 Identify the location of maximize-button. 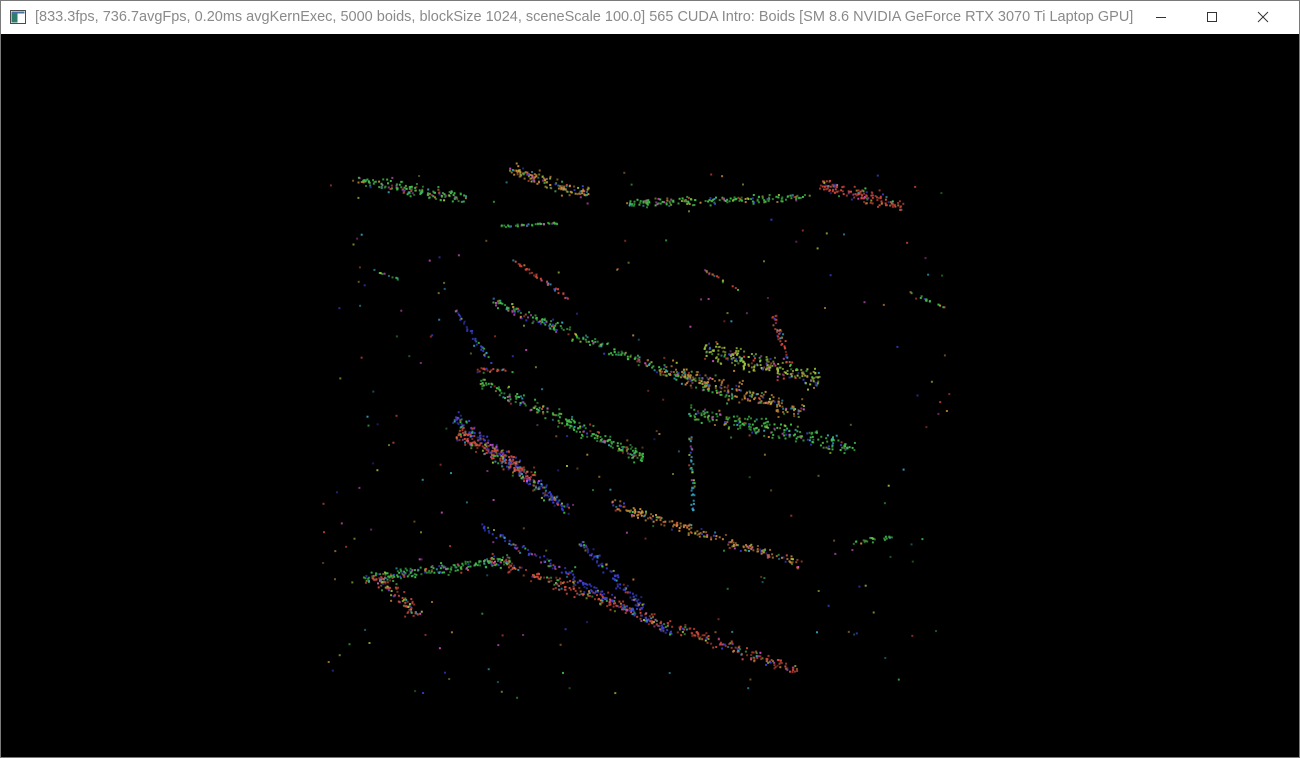
(1212, 17).